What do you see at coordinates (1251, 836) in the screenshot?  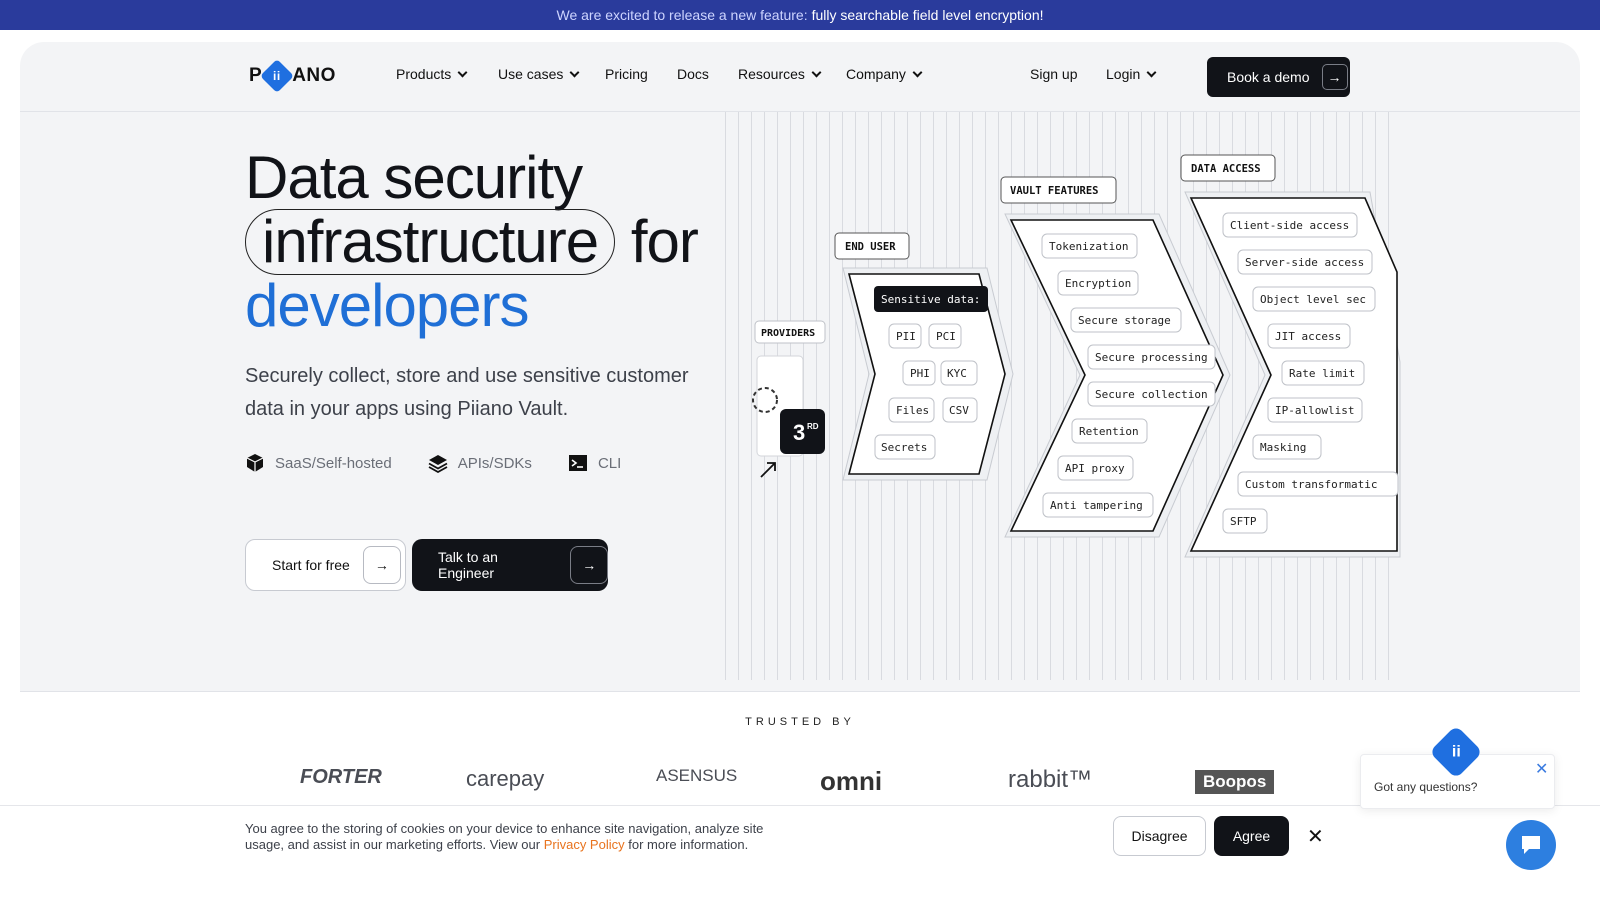 I see `agree-button: Agree` at bounding box center [1251, 836].